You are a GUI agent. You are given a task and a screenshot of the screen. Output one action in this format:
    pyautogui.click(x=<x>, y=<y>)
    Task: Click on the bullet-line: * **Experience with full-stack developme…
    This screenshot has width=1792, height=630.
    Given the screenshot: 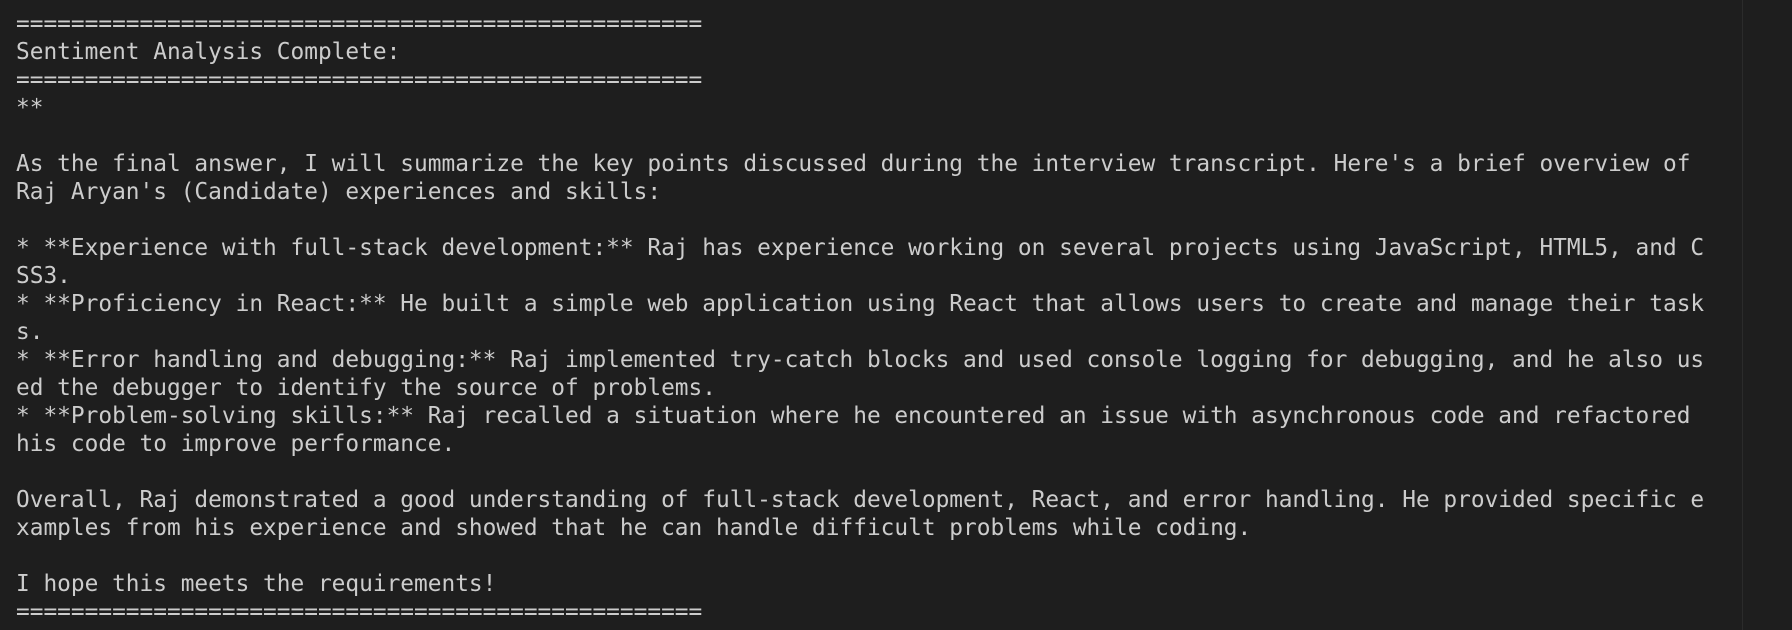 What is the action you would take?
    pyautogui.click(x=860, y=248)
    